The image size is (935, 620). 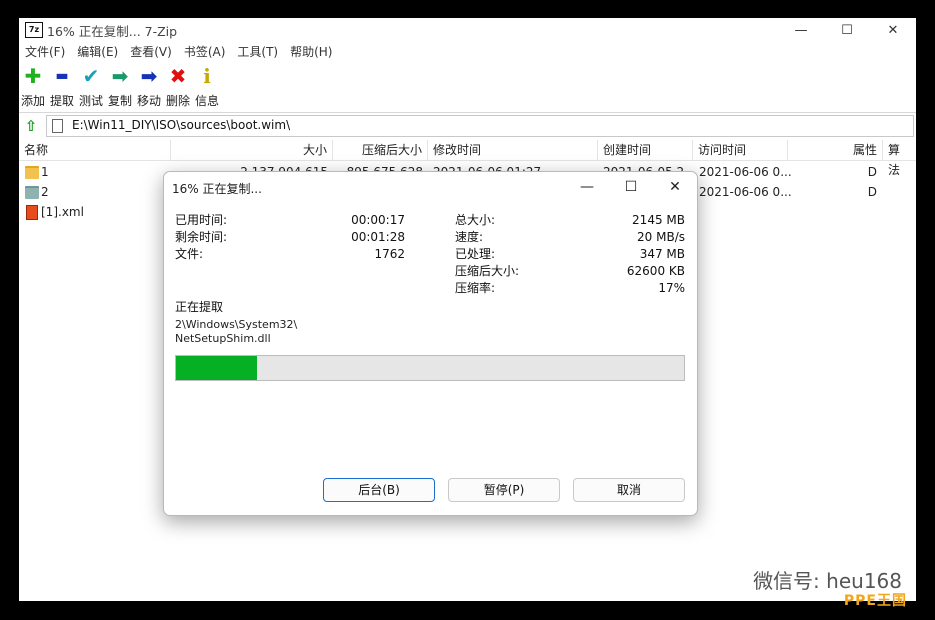 I want to click on copy-label: 复制, so click(x=119, y=101).